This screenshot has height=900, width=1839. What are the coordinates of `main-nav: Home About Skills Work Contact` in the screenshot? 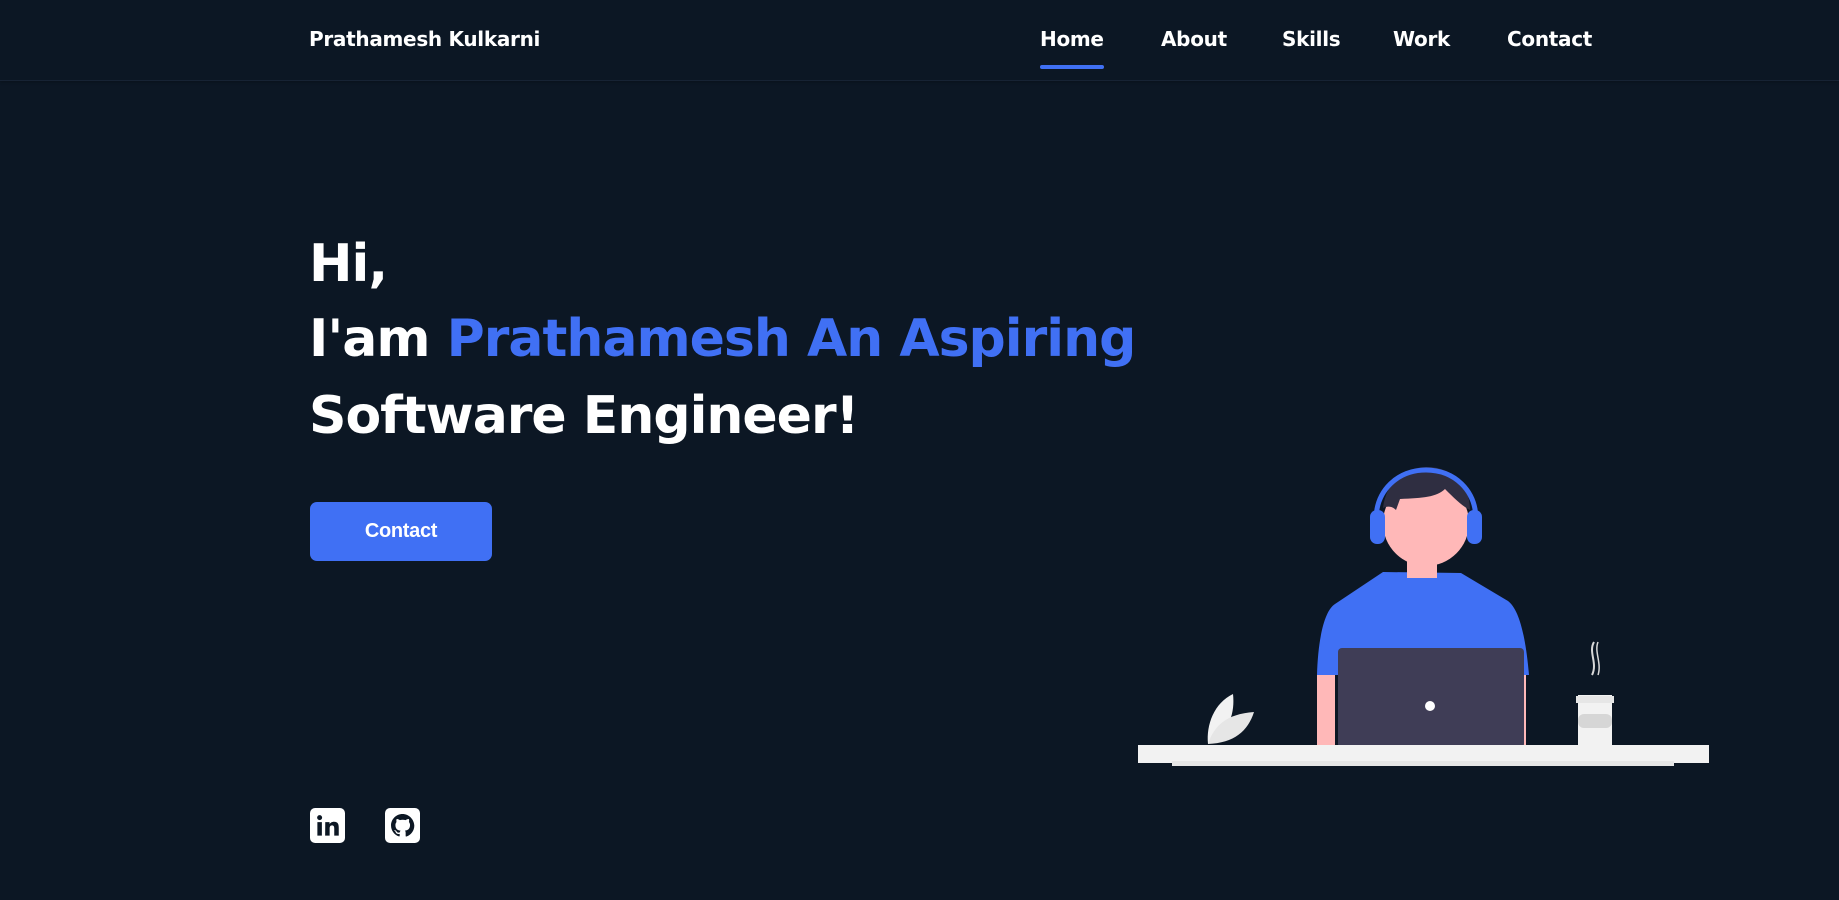 It's located at (919, 49).